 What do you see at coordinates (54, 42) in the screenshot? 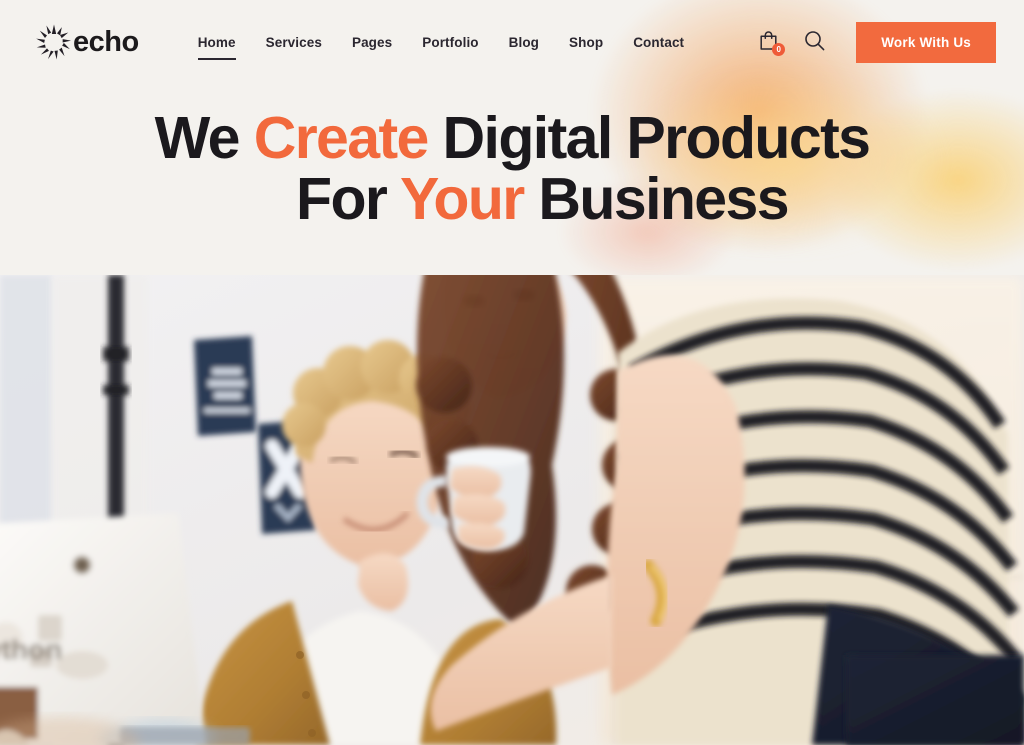
I see `starburst-icon` at bounding box center [54, 42].